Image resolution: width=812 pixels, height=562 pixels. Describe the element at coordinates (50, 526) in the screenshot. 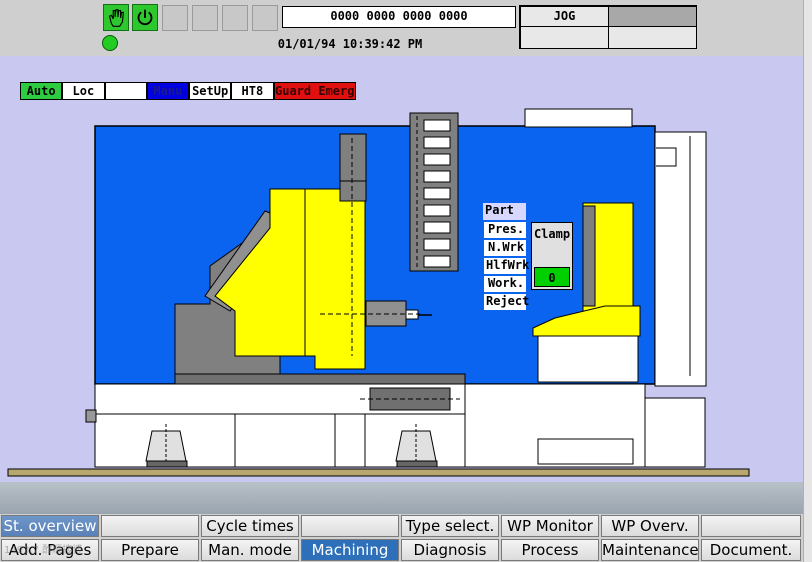

I see `softkey-st-overview: St. overview` at that location.